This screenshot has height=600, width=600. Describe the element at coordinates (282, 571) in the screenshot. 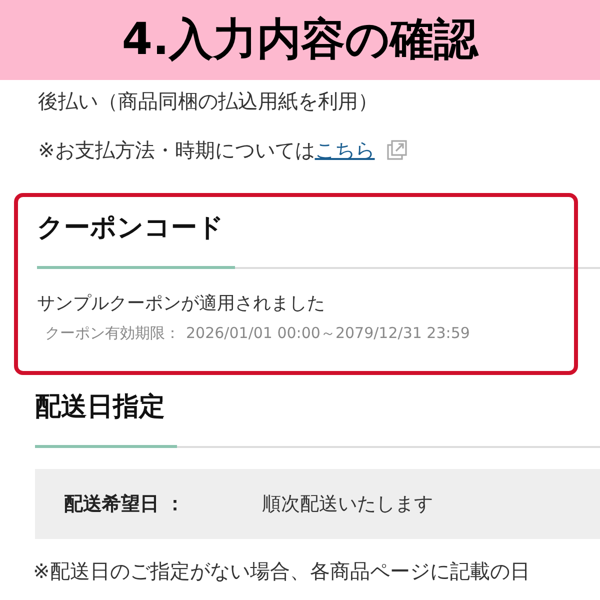

I see `delivery-note: ※配送日のご指定がない場合、各商品ページに記載の日` at that location.